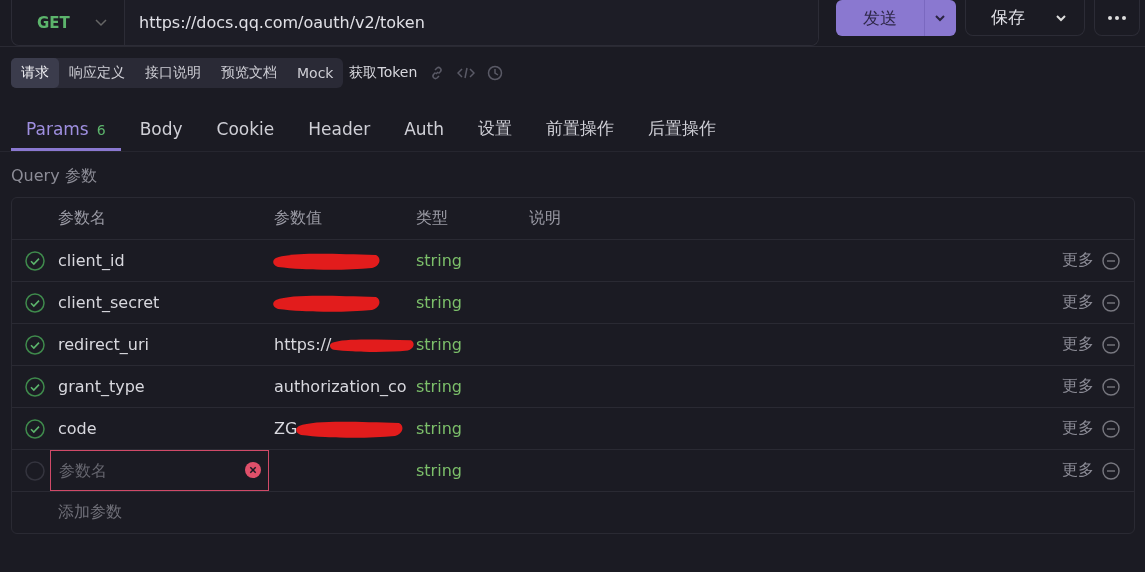 The height and width of the screenshot is (572, 1145). Describe the element at coordinates (82, 217) in the screenshot. I see `column-header: 参数名` at that location.